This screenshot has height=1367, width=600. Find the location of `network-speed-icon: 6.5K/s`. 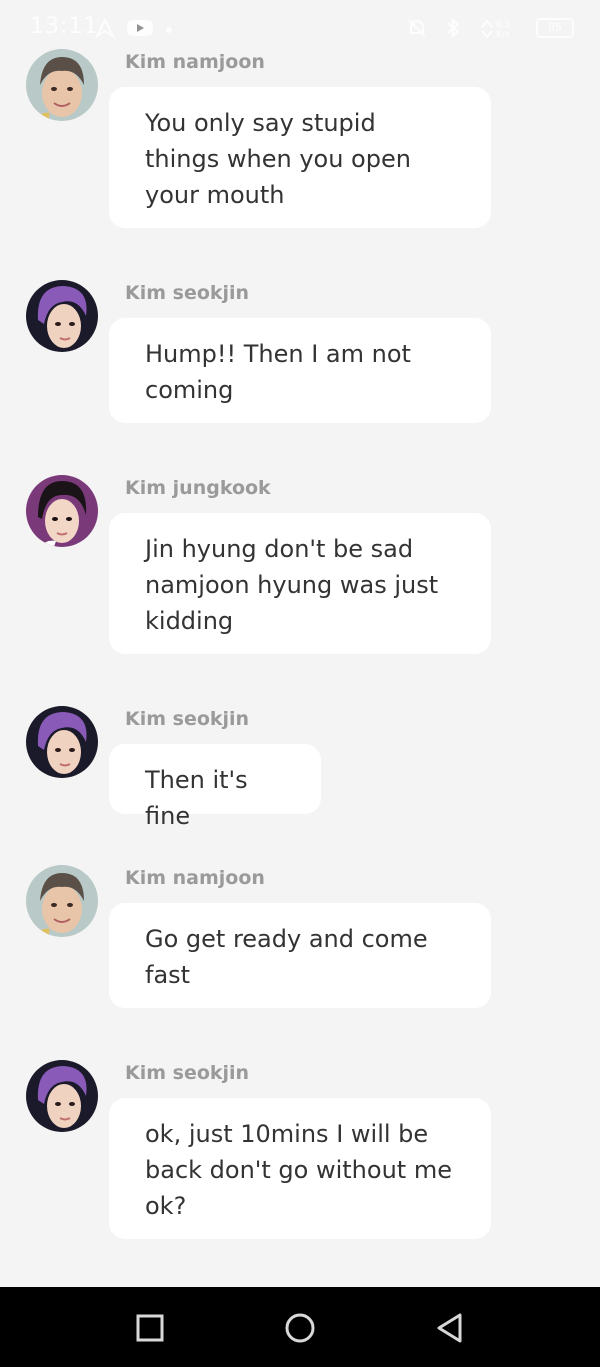

network-speed-icon: 6.5K/s is located at coordinates (495, 29).